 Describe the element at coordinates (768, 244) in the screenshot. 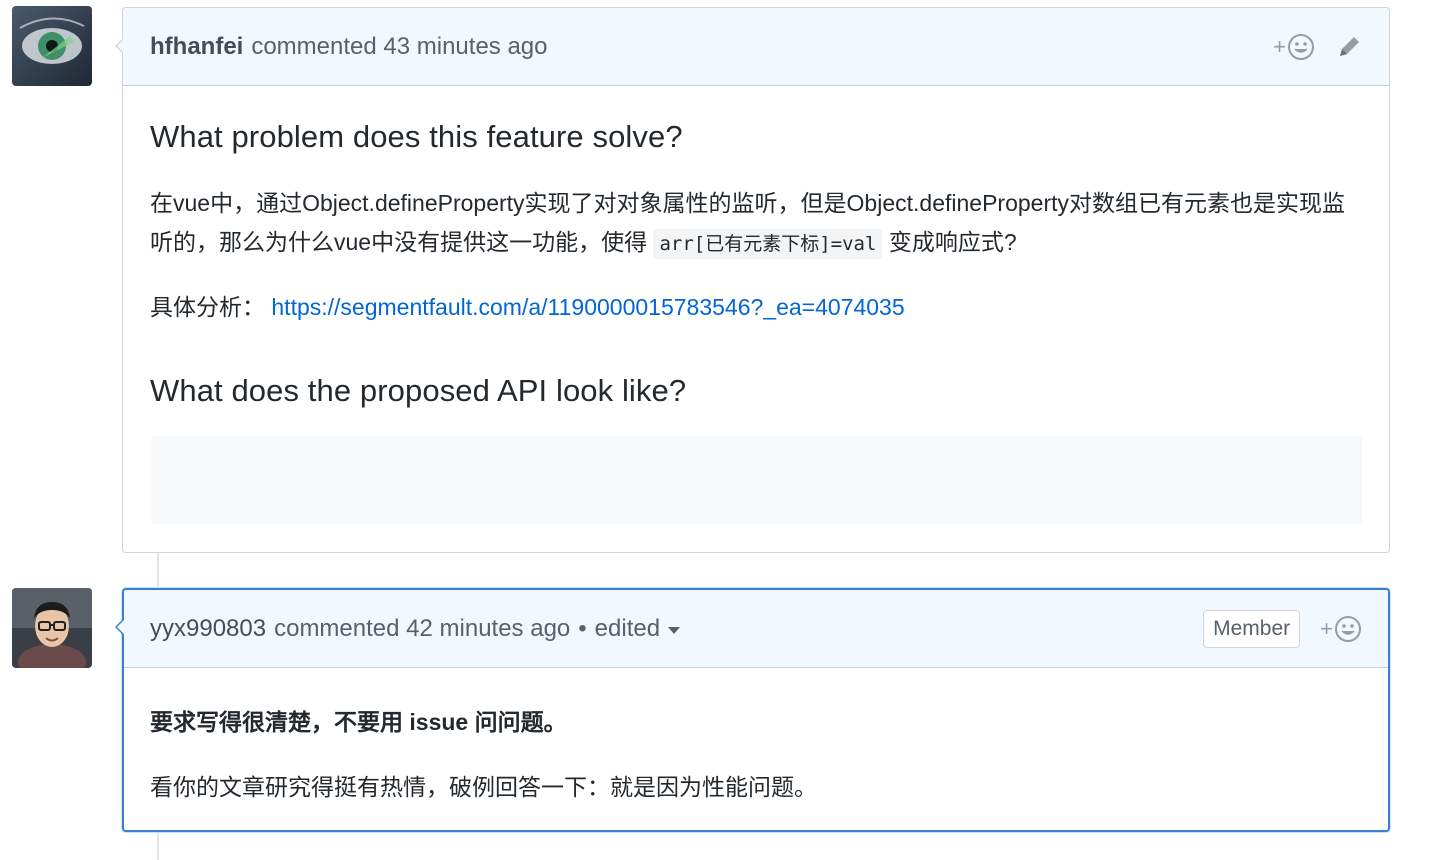

I see `inline-code: arr[已有元素下标]=val` at that location.